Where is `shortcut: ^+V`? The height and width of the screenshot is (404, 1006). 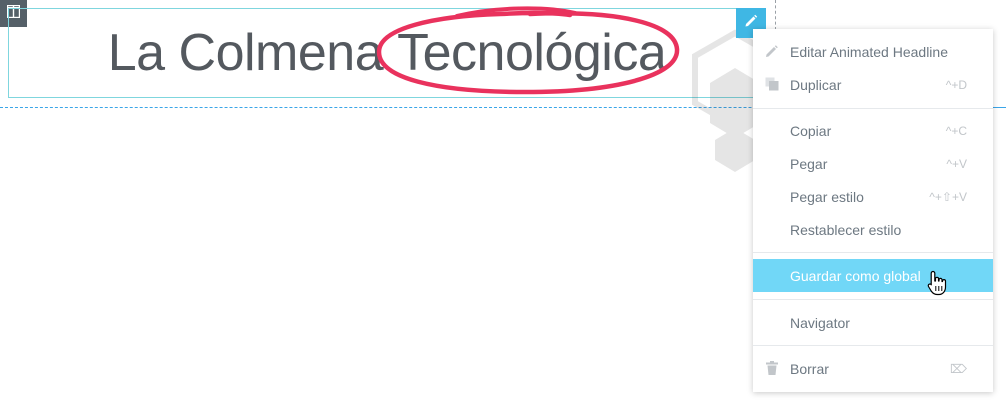 shortcut: ^+V is located at coordinates (956, 163).